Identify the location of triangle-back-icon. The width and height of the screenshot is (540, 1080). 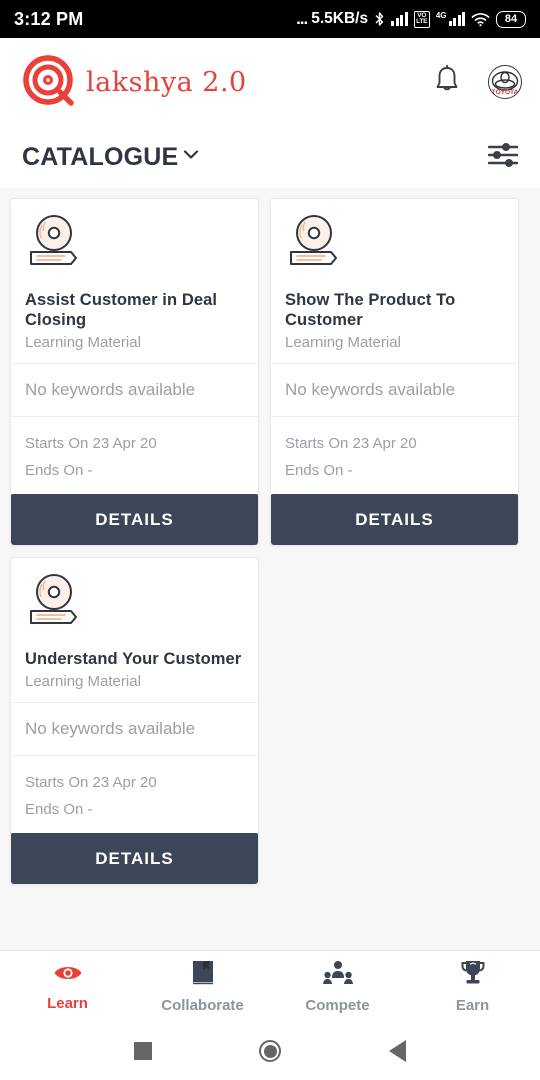
(398, 1051).